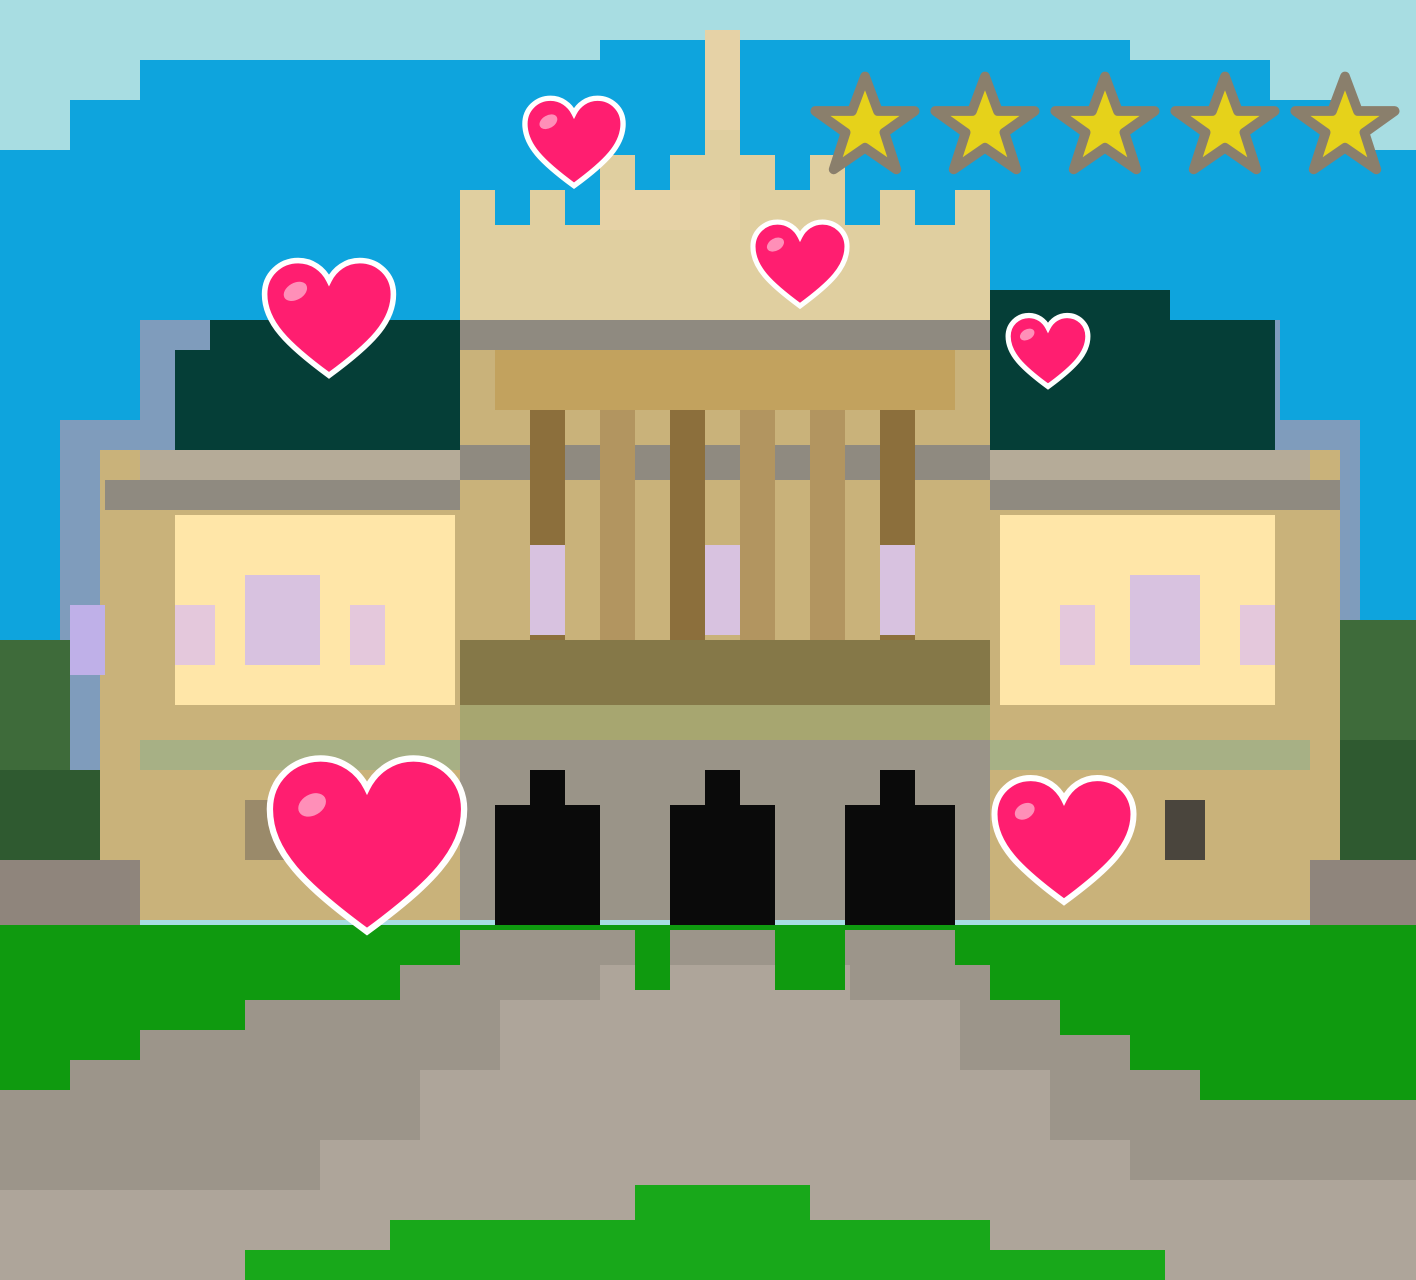  I want to click on star-rating, so click(1106, 125).